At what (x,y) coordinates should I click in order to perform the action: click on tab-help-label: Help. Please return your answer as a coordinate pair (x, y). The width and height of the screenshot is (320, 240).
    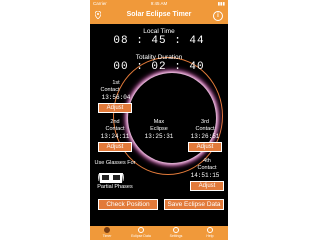
    Looking at the image, I should click on (210, 236).